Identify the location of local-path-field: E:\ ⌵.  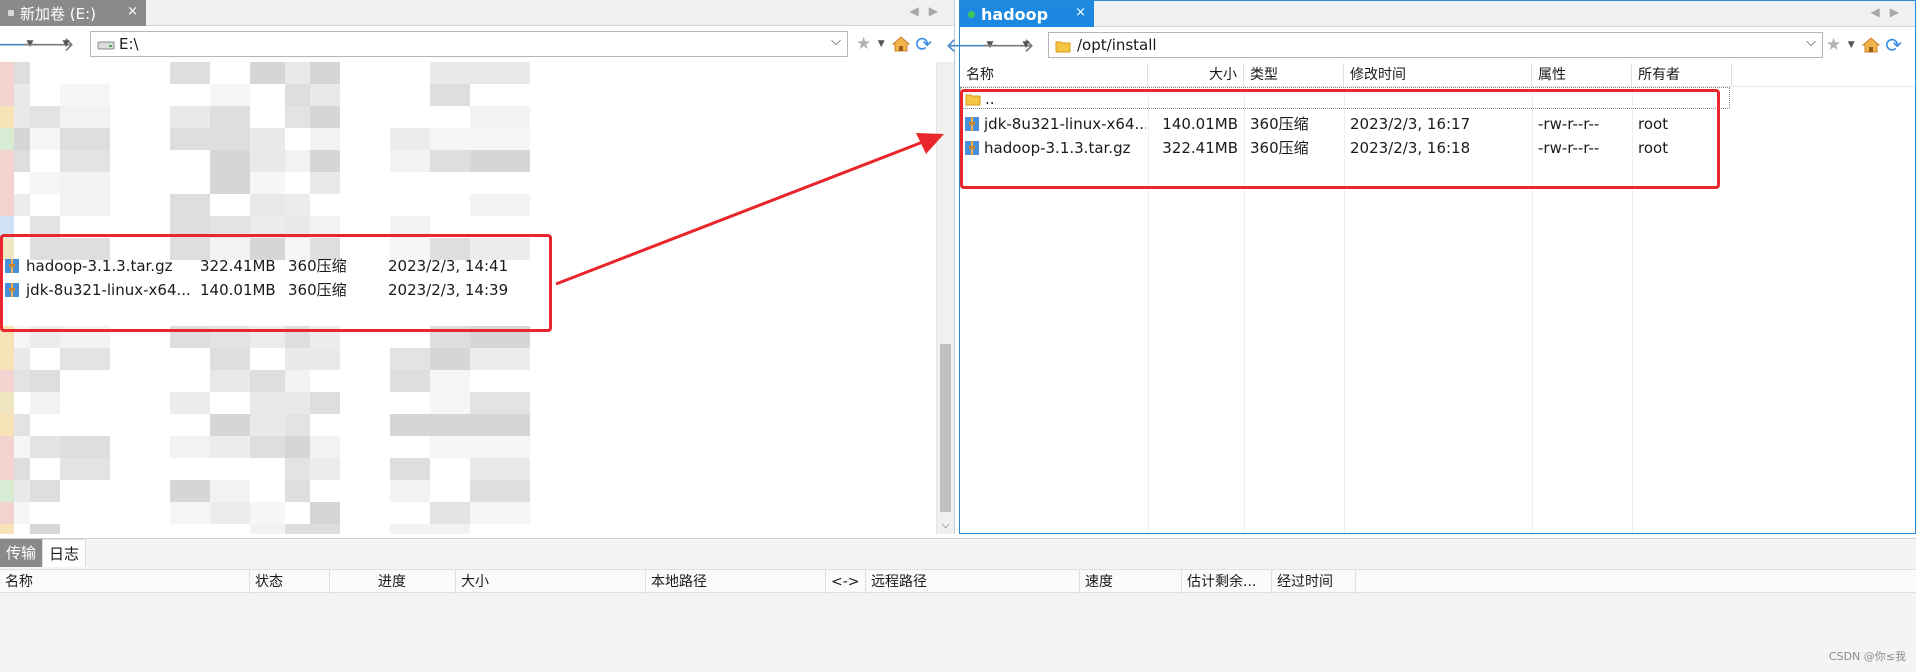
(469, 44).